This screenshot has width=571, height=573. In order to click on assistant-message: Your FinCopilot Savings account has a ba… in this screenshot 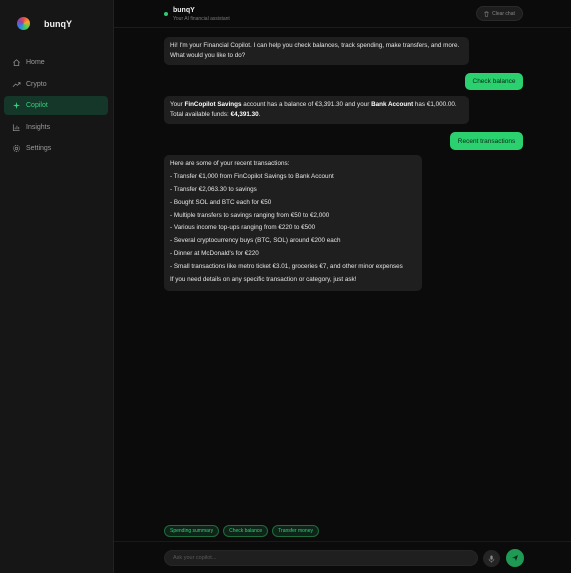, I will do `click(316, 110)`.